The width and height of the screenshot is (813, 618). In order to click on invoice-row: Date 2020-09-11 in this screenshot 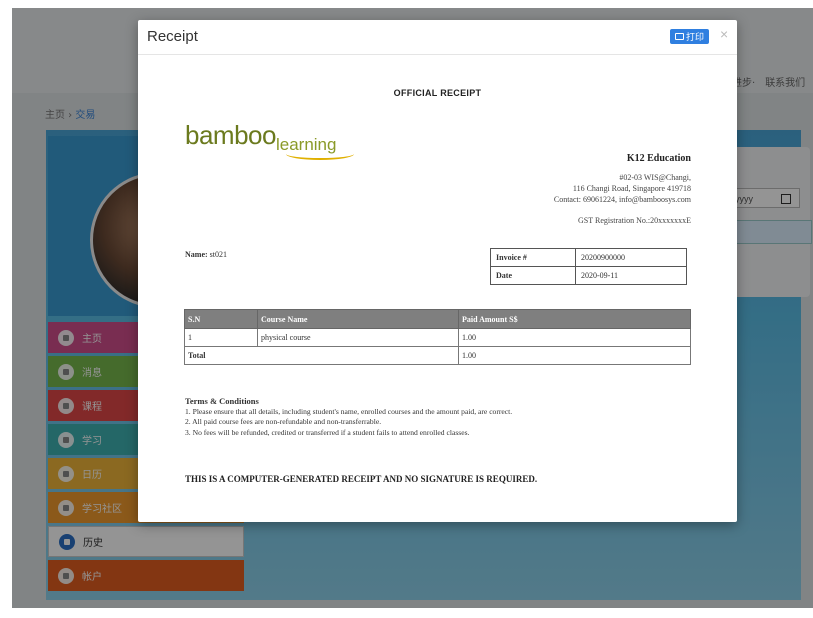, I will do `click(588, 275)`.